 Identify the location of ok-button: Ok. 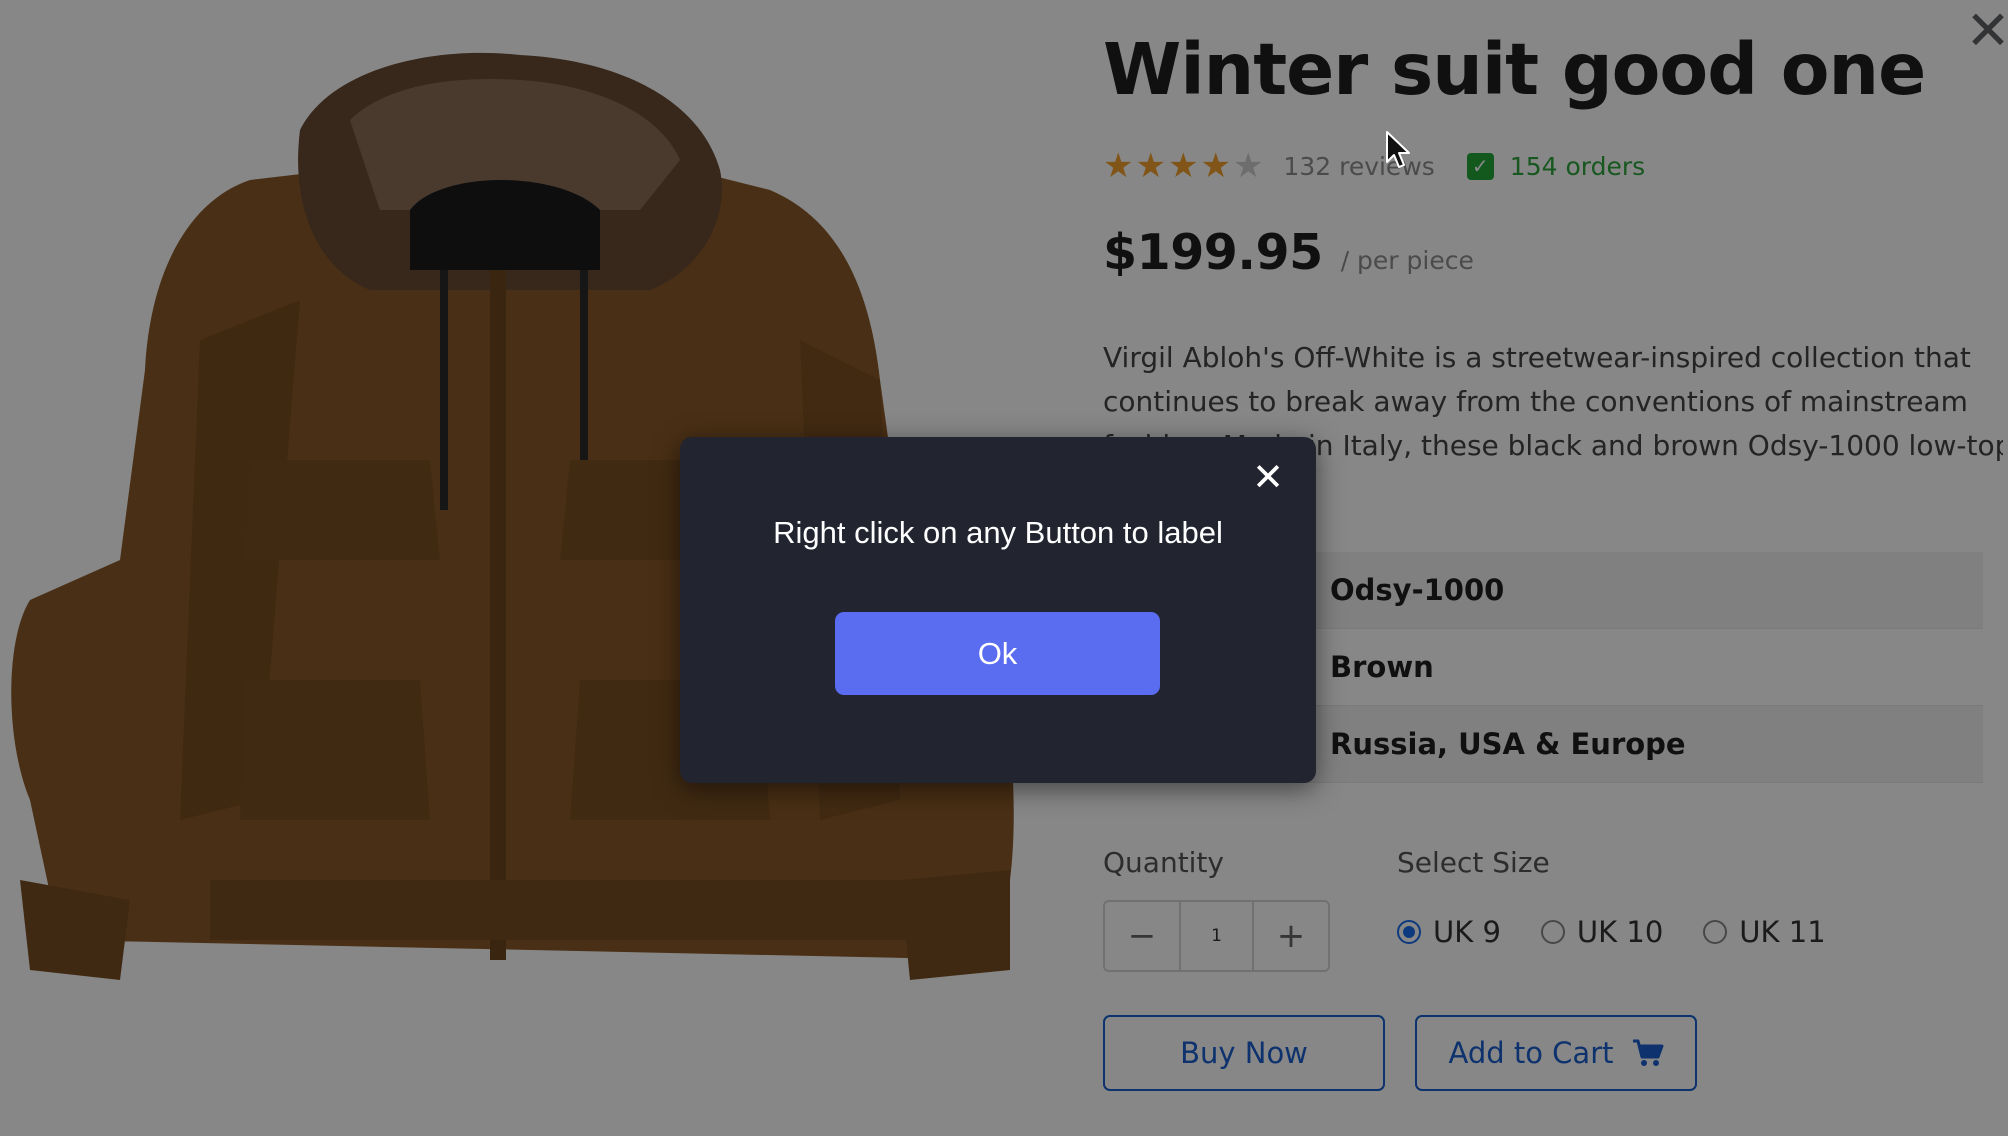
(997, 653).